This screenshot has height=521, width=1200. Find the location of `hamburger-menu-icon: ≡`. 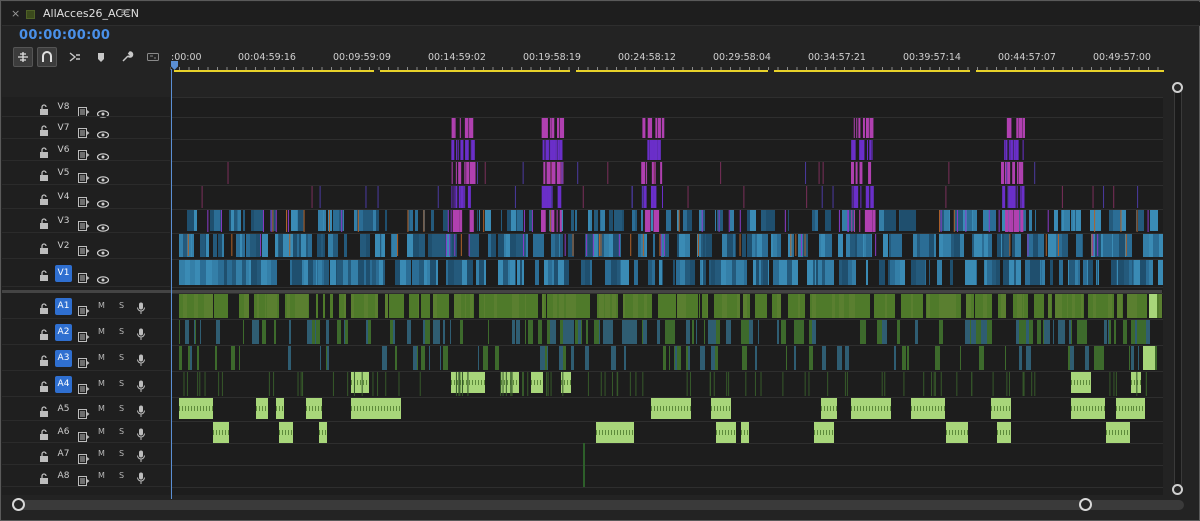

hamburger-menu-icon: ≡ is located at coordinates (125, 12).